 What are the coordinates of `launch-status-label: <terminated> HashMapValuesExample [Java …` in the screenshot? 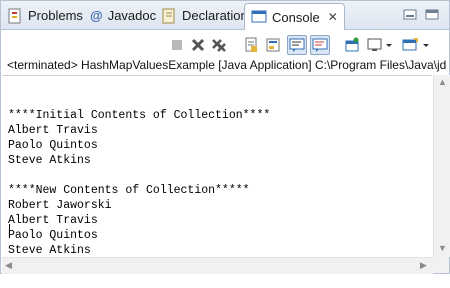 It's located at (227, 65).